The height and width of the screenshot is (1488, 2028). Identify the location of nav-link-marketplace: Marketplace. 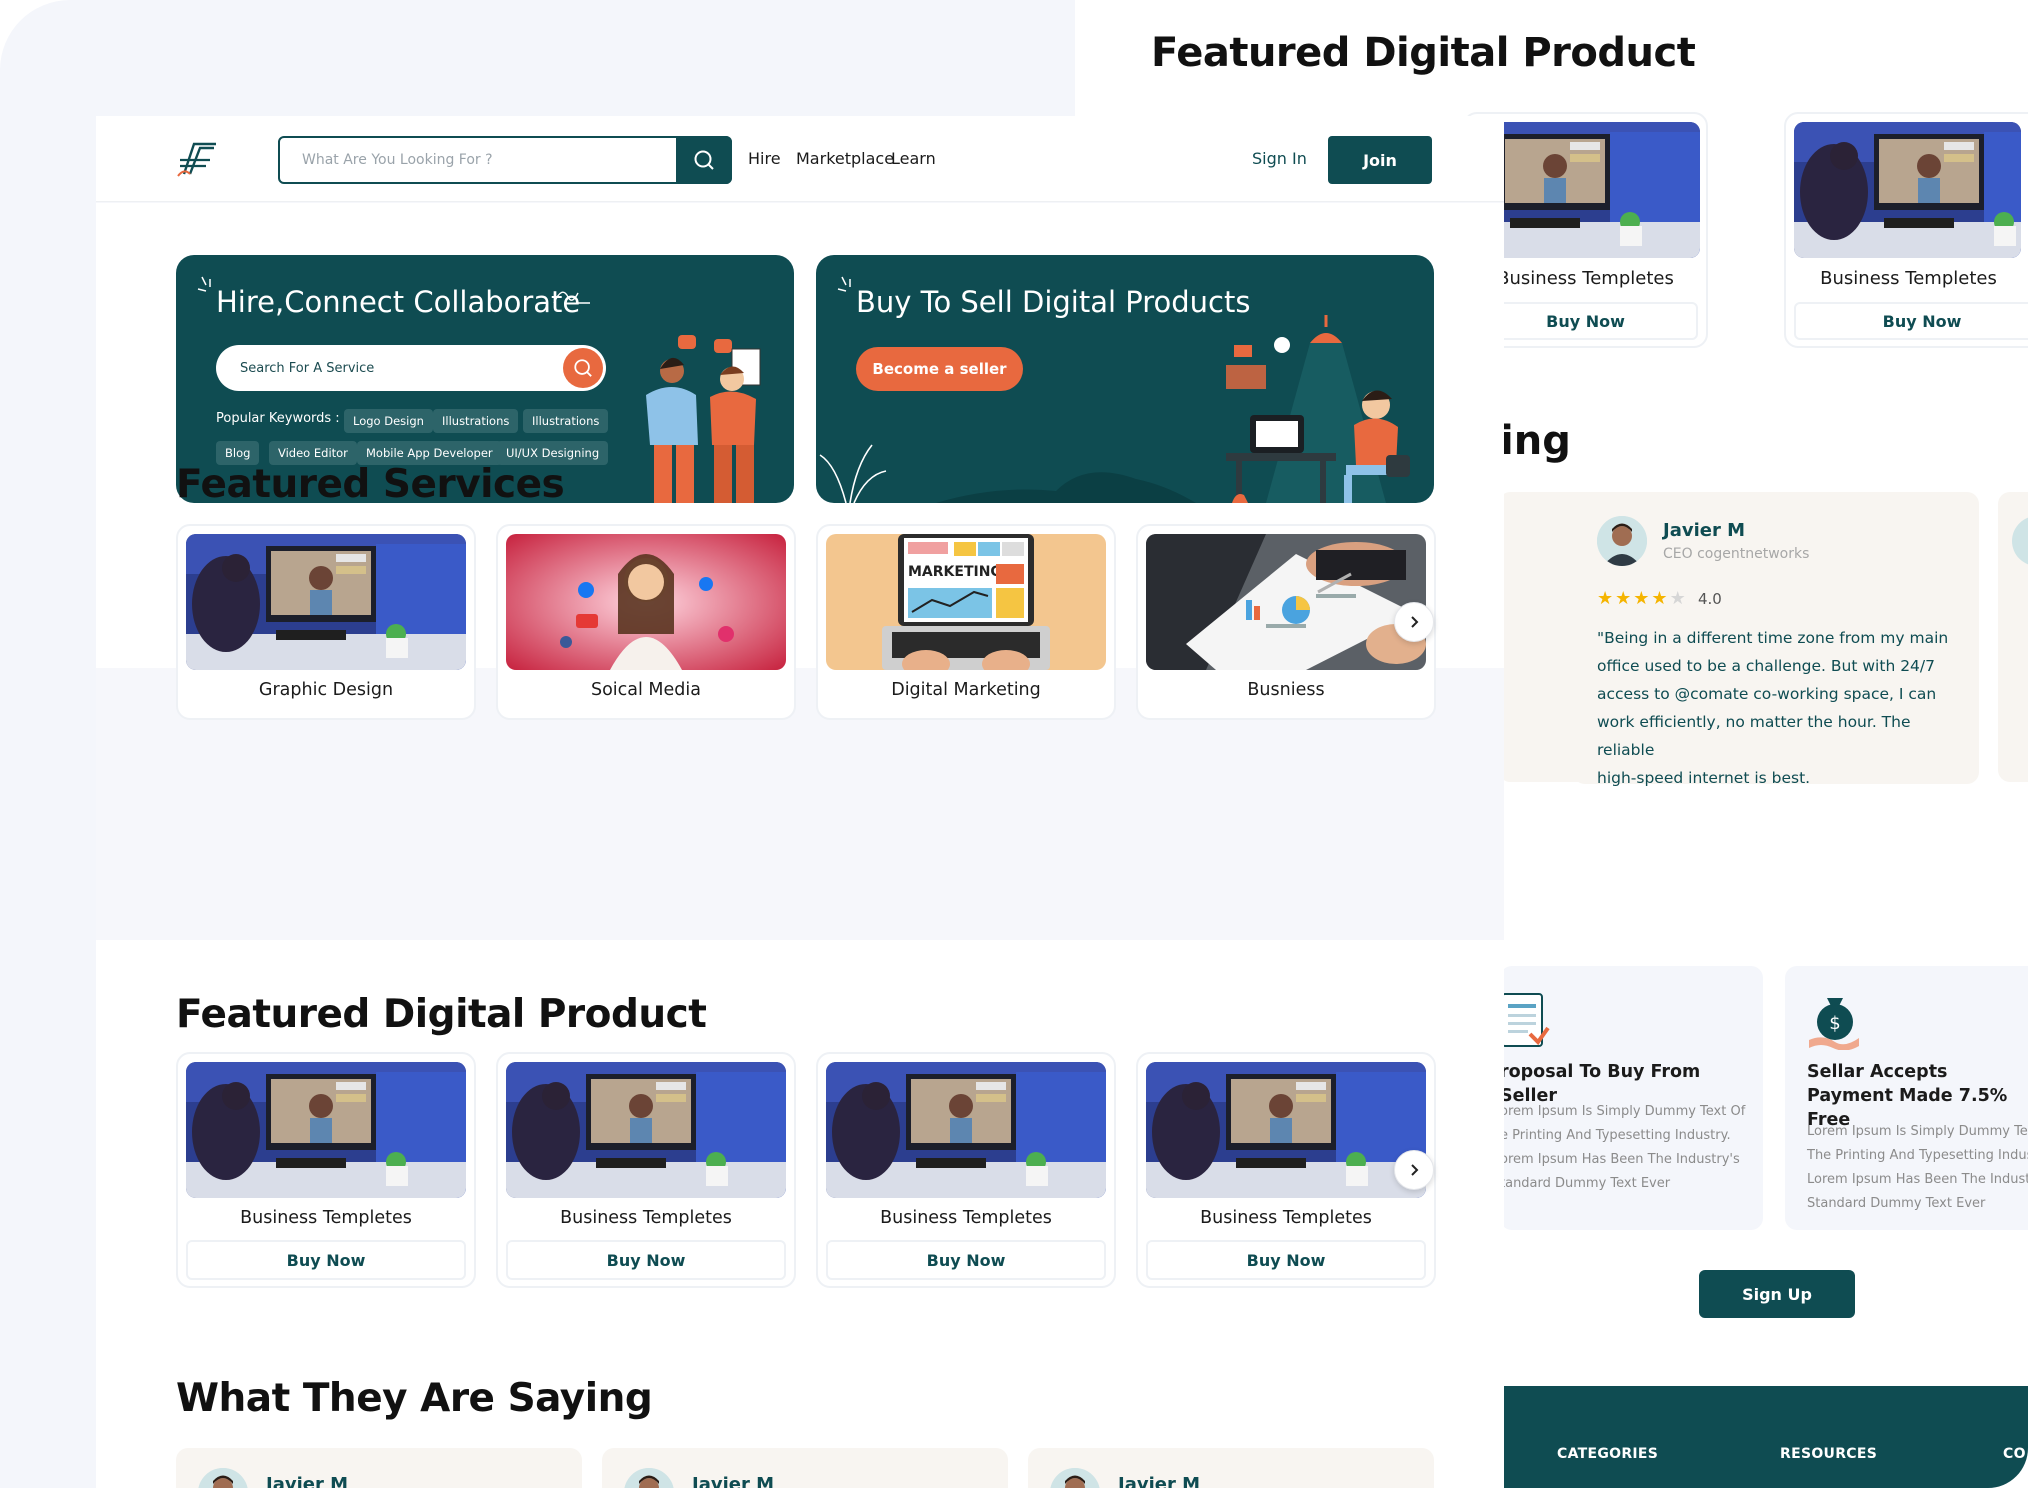
(845, 158).